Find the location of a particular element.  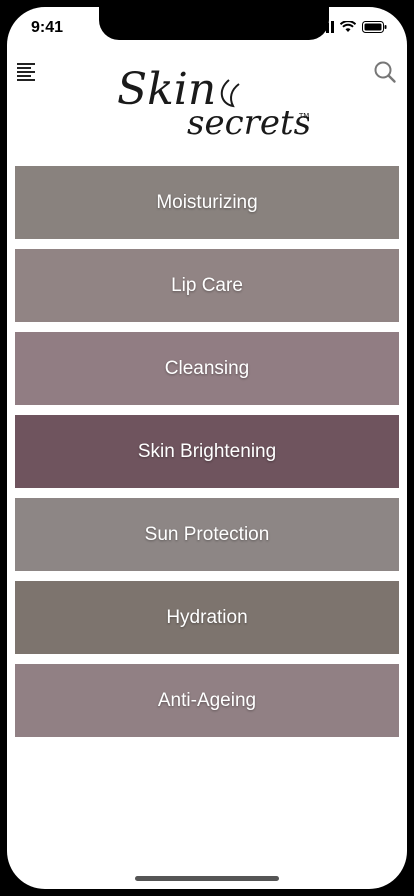

category-label: Sun Protection is located at coordinates (207, 534).